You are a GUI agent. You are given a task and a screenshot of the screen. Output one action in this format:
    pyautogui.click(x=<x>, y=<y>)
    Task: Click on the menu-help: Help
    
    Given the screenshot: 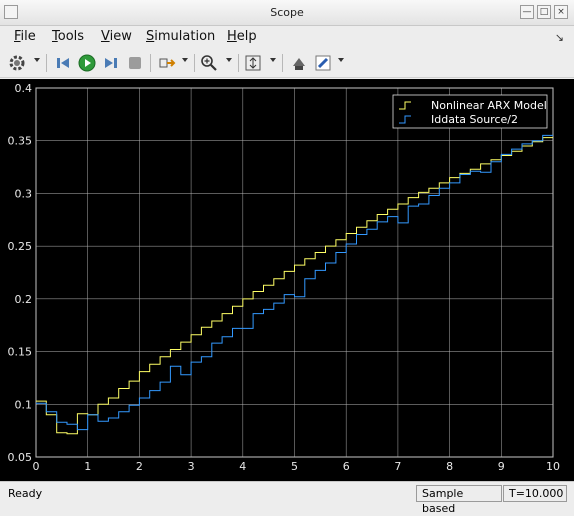 What is the action you would take?
    pyautogui.click(x=242, y=36)
    